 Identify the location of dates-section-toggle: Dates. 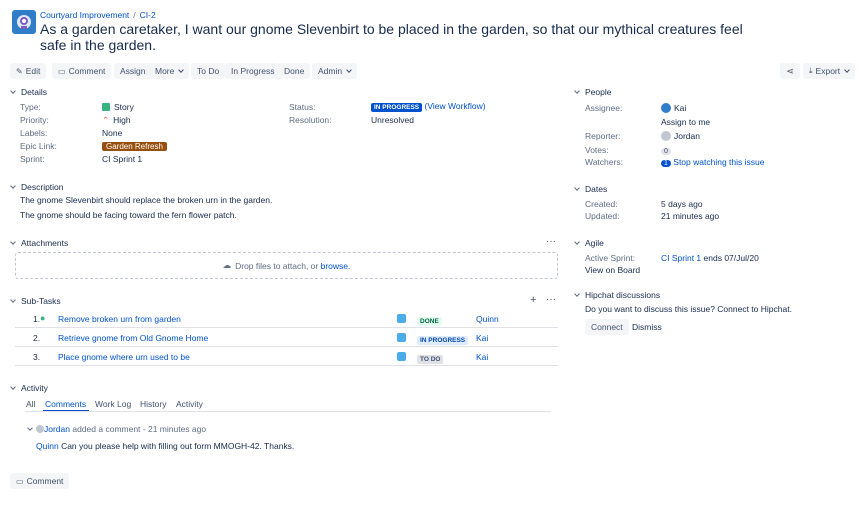
(590, 189).